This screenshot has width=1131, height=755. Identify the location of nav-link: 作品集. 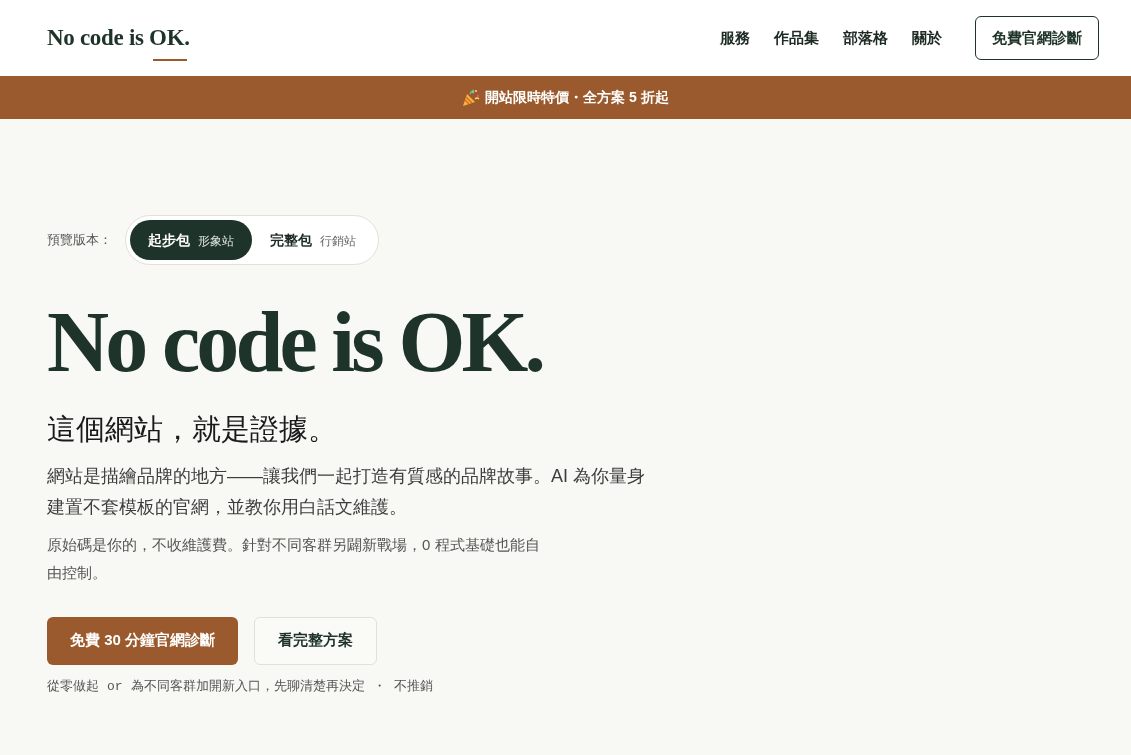
(796, 38).